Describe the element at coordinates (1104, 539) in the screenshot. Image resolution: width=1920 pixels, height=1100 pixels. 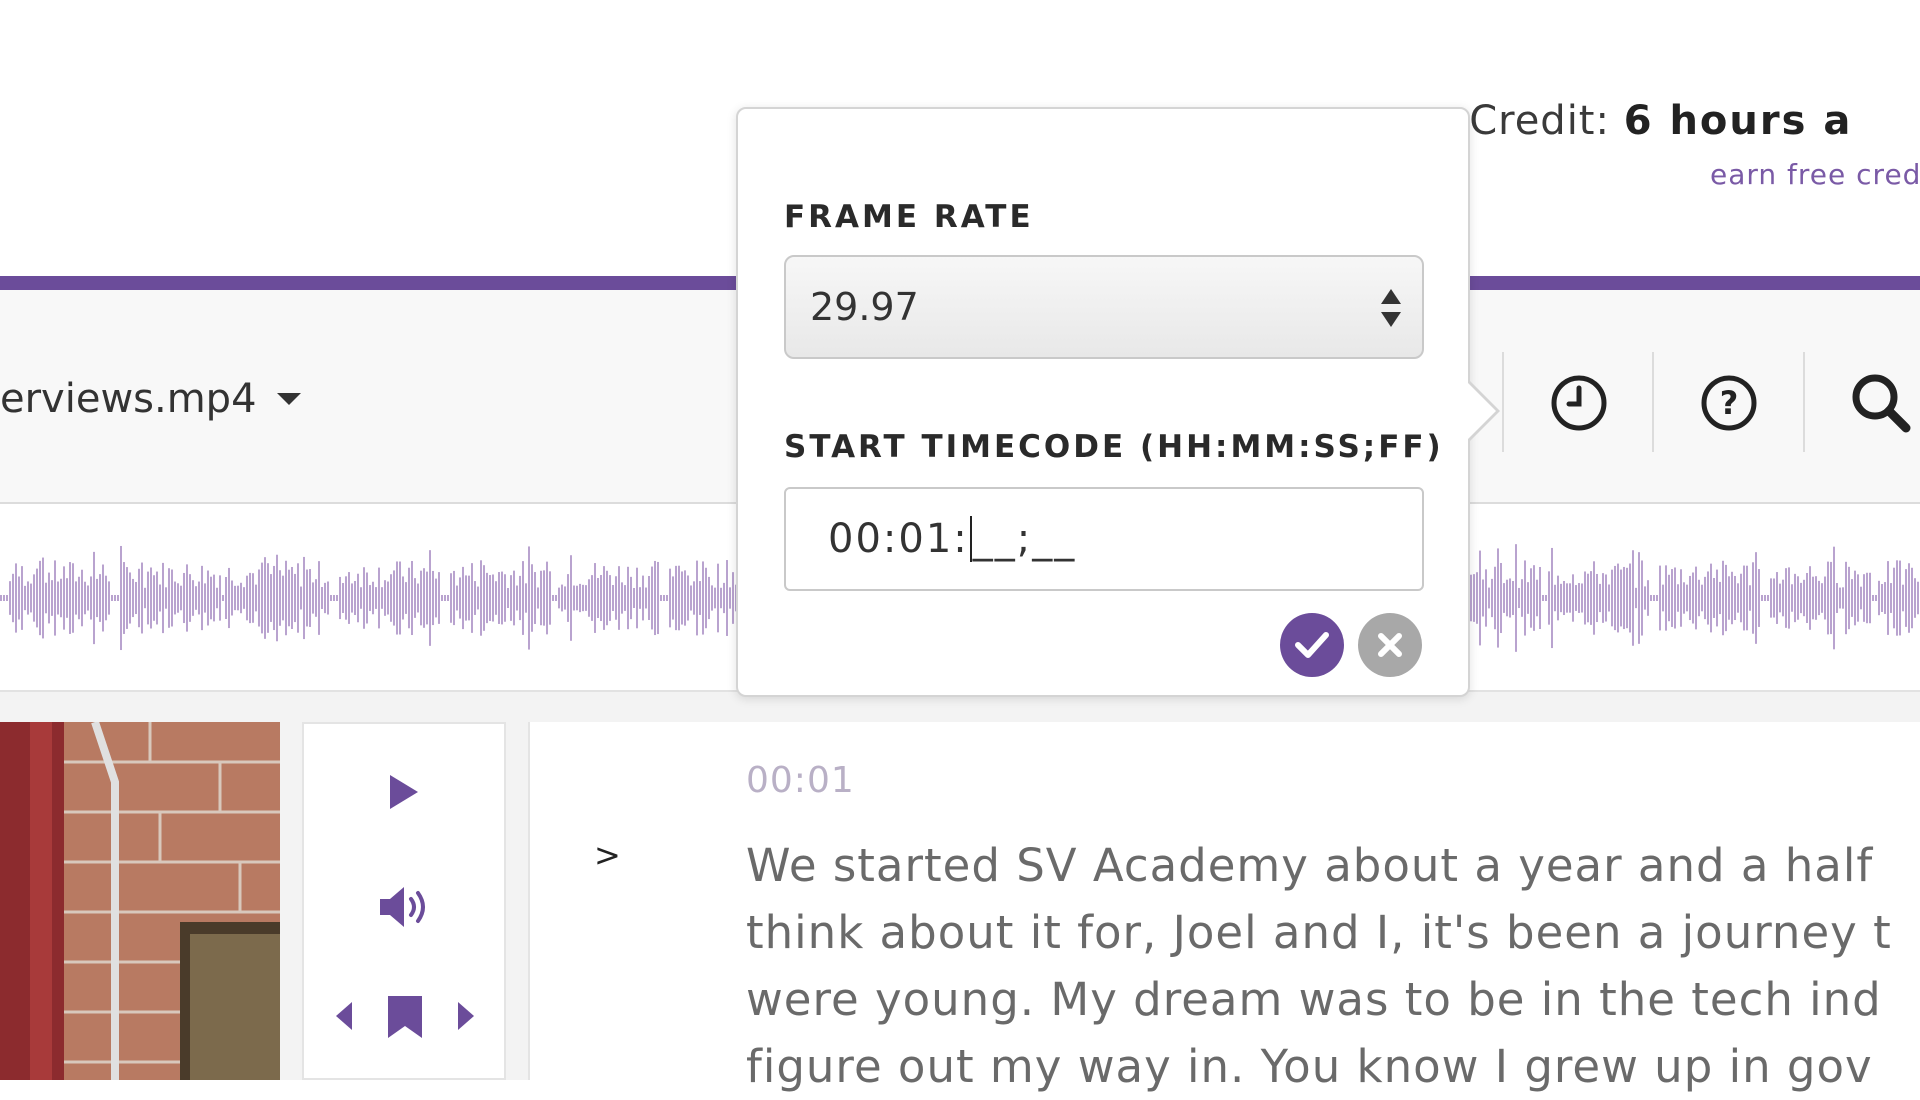
I see `start-timecode-input: 00:01: __;__` at that location.